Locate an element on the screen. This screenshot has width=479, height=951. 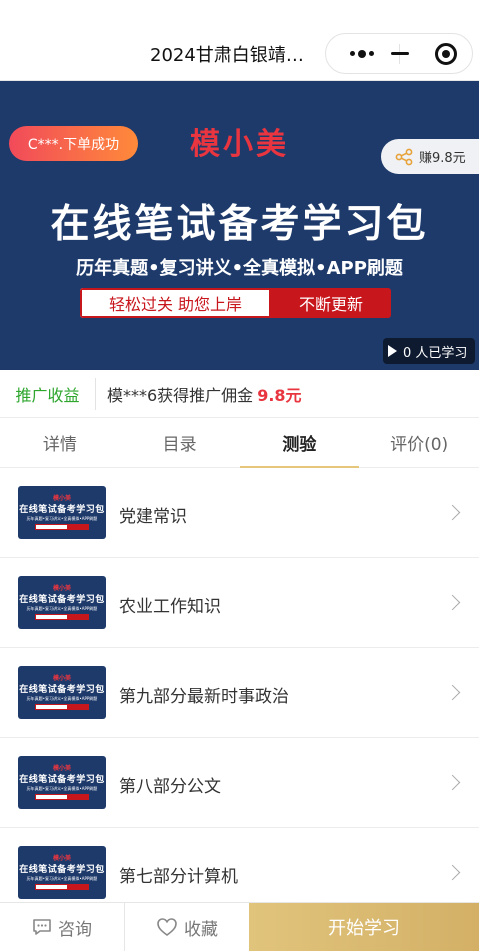
tab-quiz: 测验 is located at coordinates (299, 443).